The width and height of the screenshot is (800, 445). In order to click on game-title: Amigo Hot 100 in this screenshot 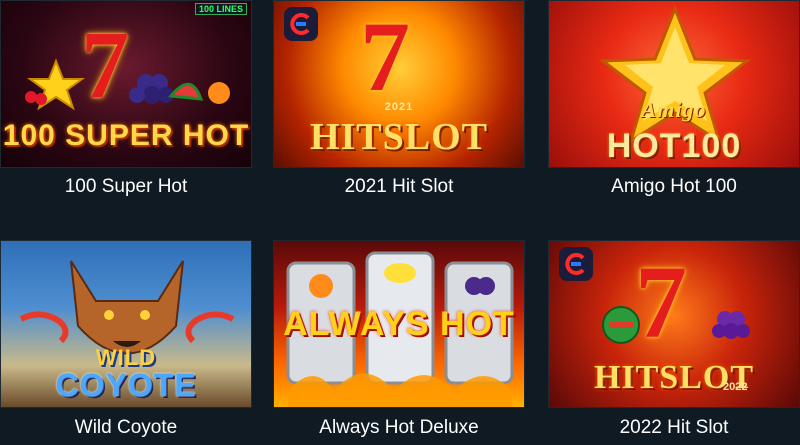, I will do `click(674, 186)`.